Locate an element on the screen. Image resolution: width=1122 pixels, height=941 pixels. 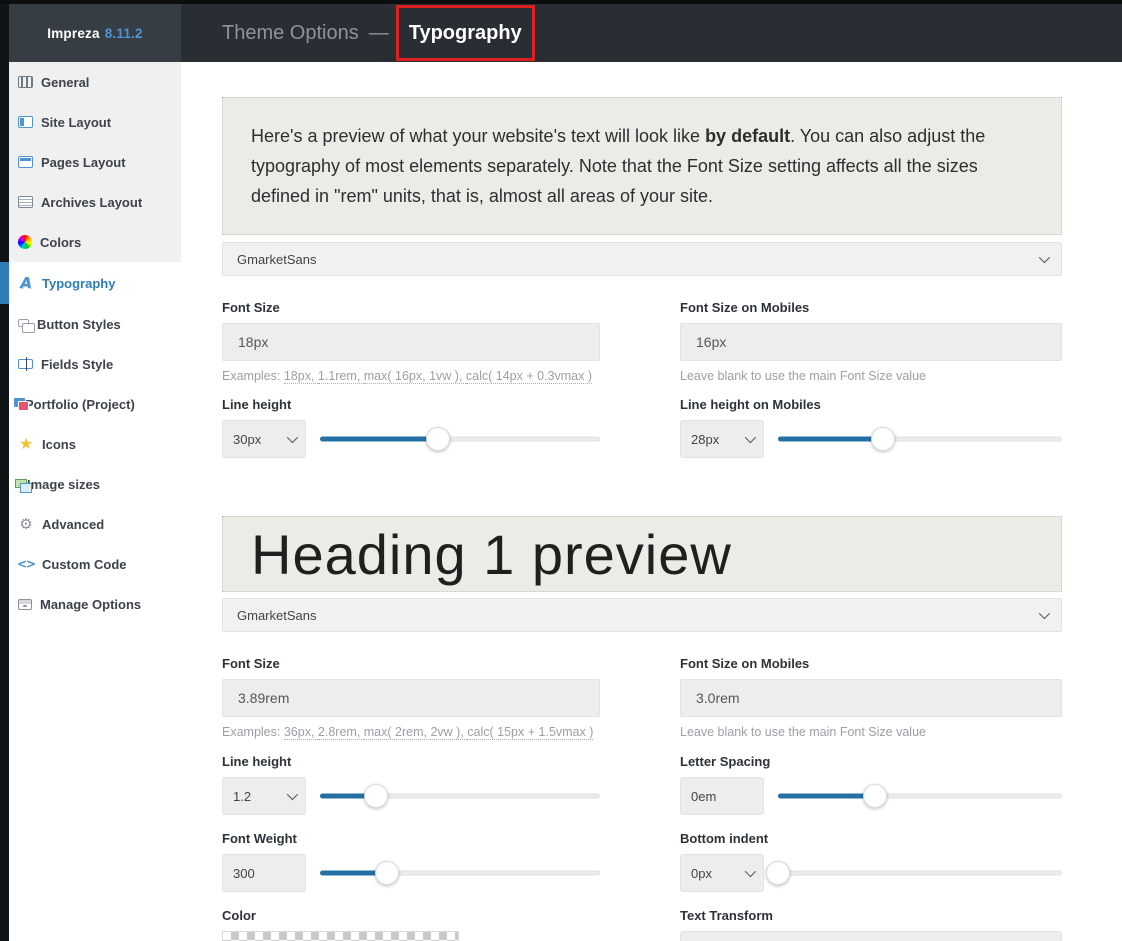
sidebar-item-colors: Colors is located at coordinates (95, 242).